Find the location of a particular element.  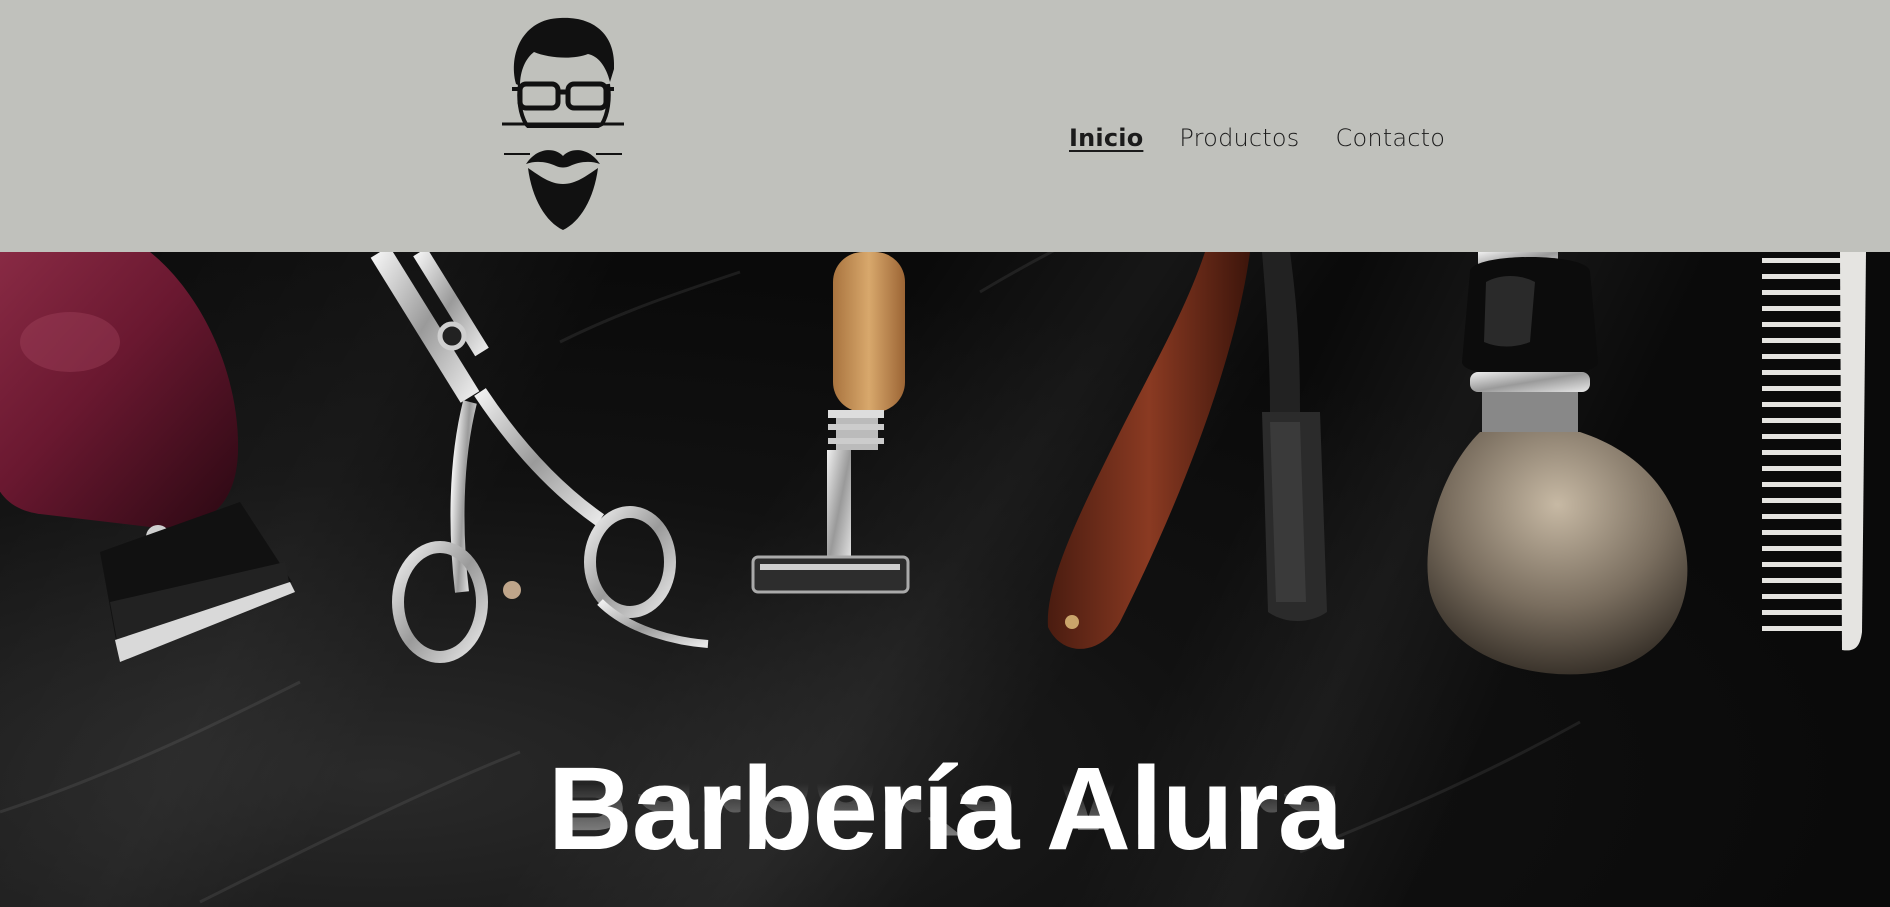

main-nav: Inicio Productos Contacto is located at coordinates (1257, 138).